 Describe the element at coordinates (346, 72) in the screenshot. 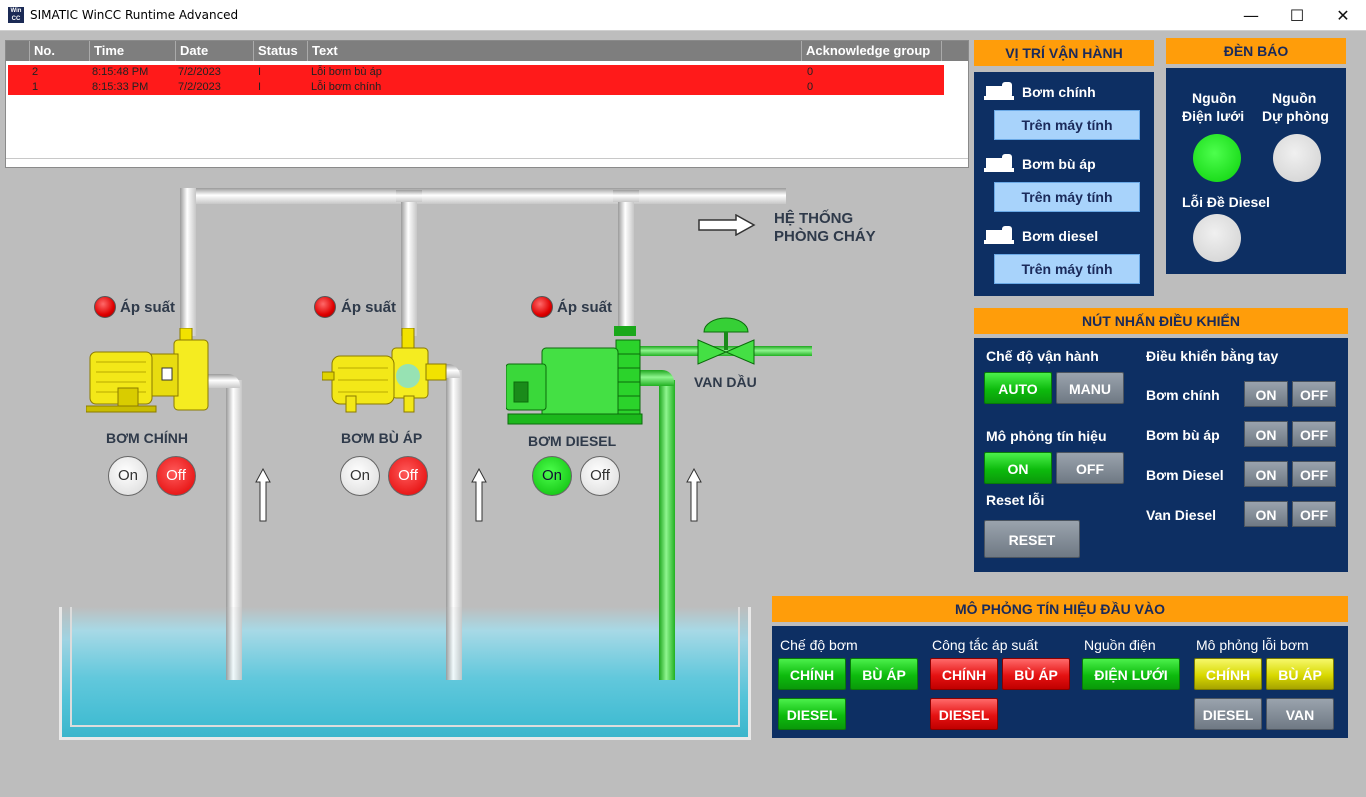

I see `alarm-text: Lỗi bơm bù áp` at that location.